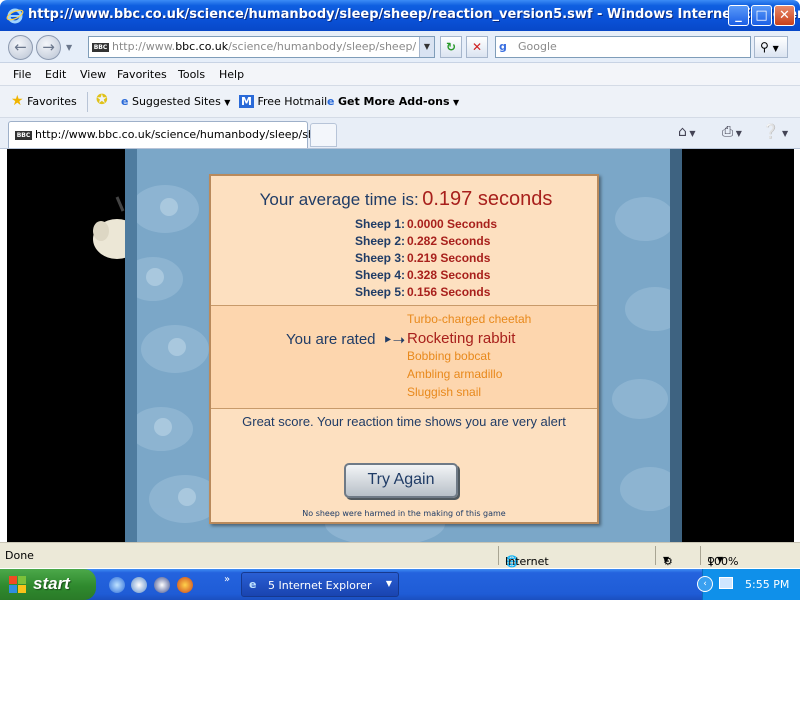 The width and height of the screenshot is (800, 712). I want to click on minimize-button: _, so click(738, 15).